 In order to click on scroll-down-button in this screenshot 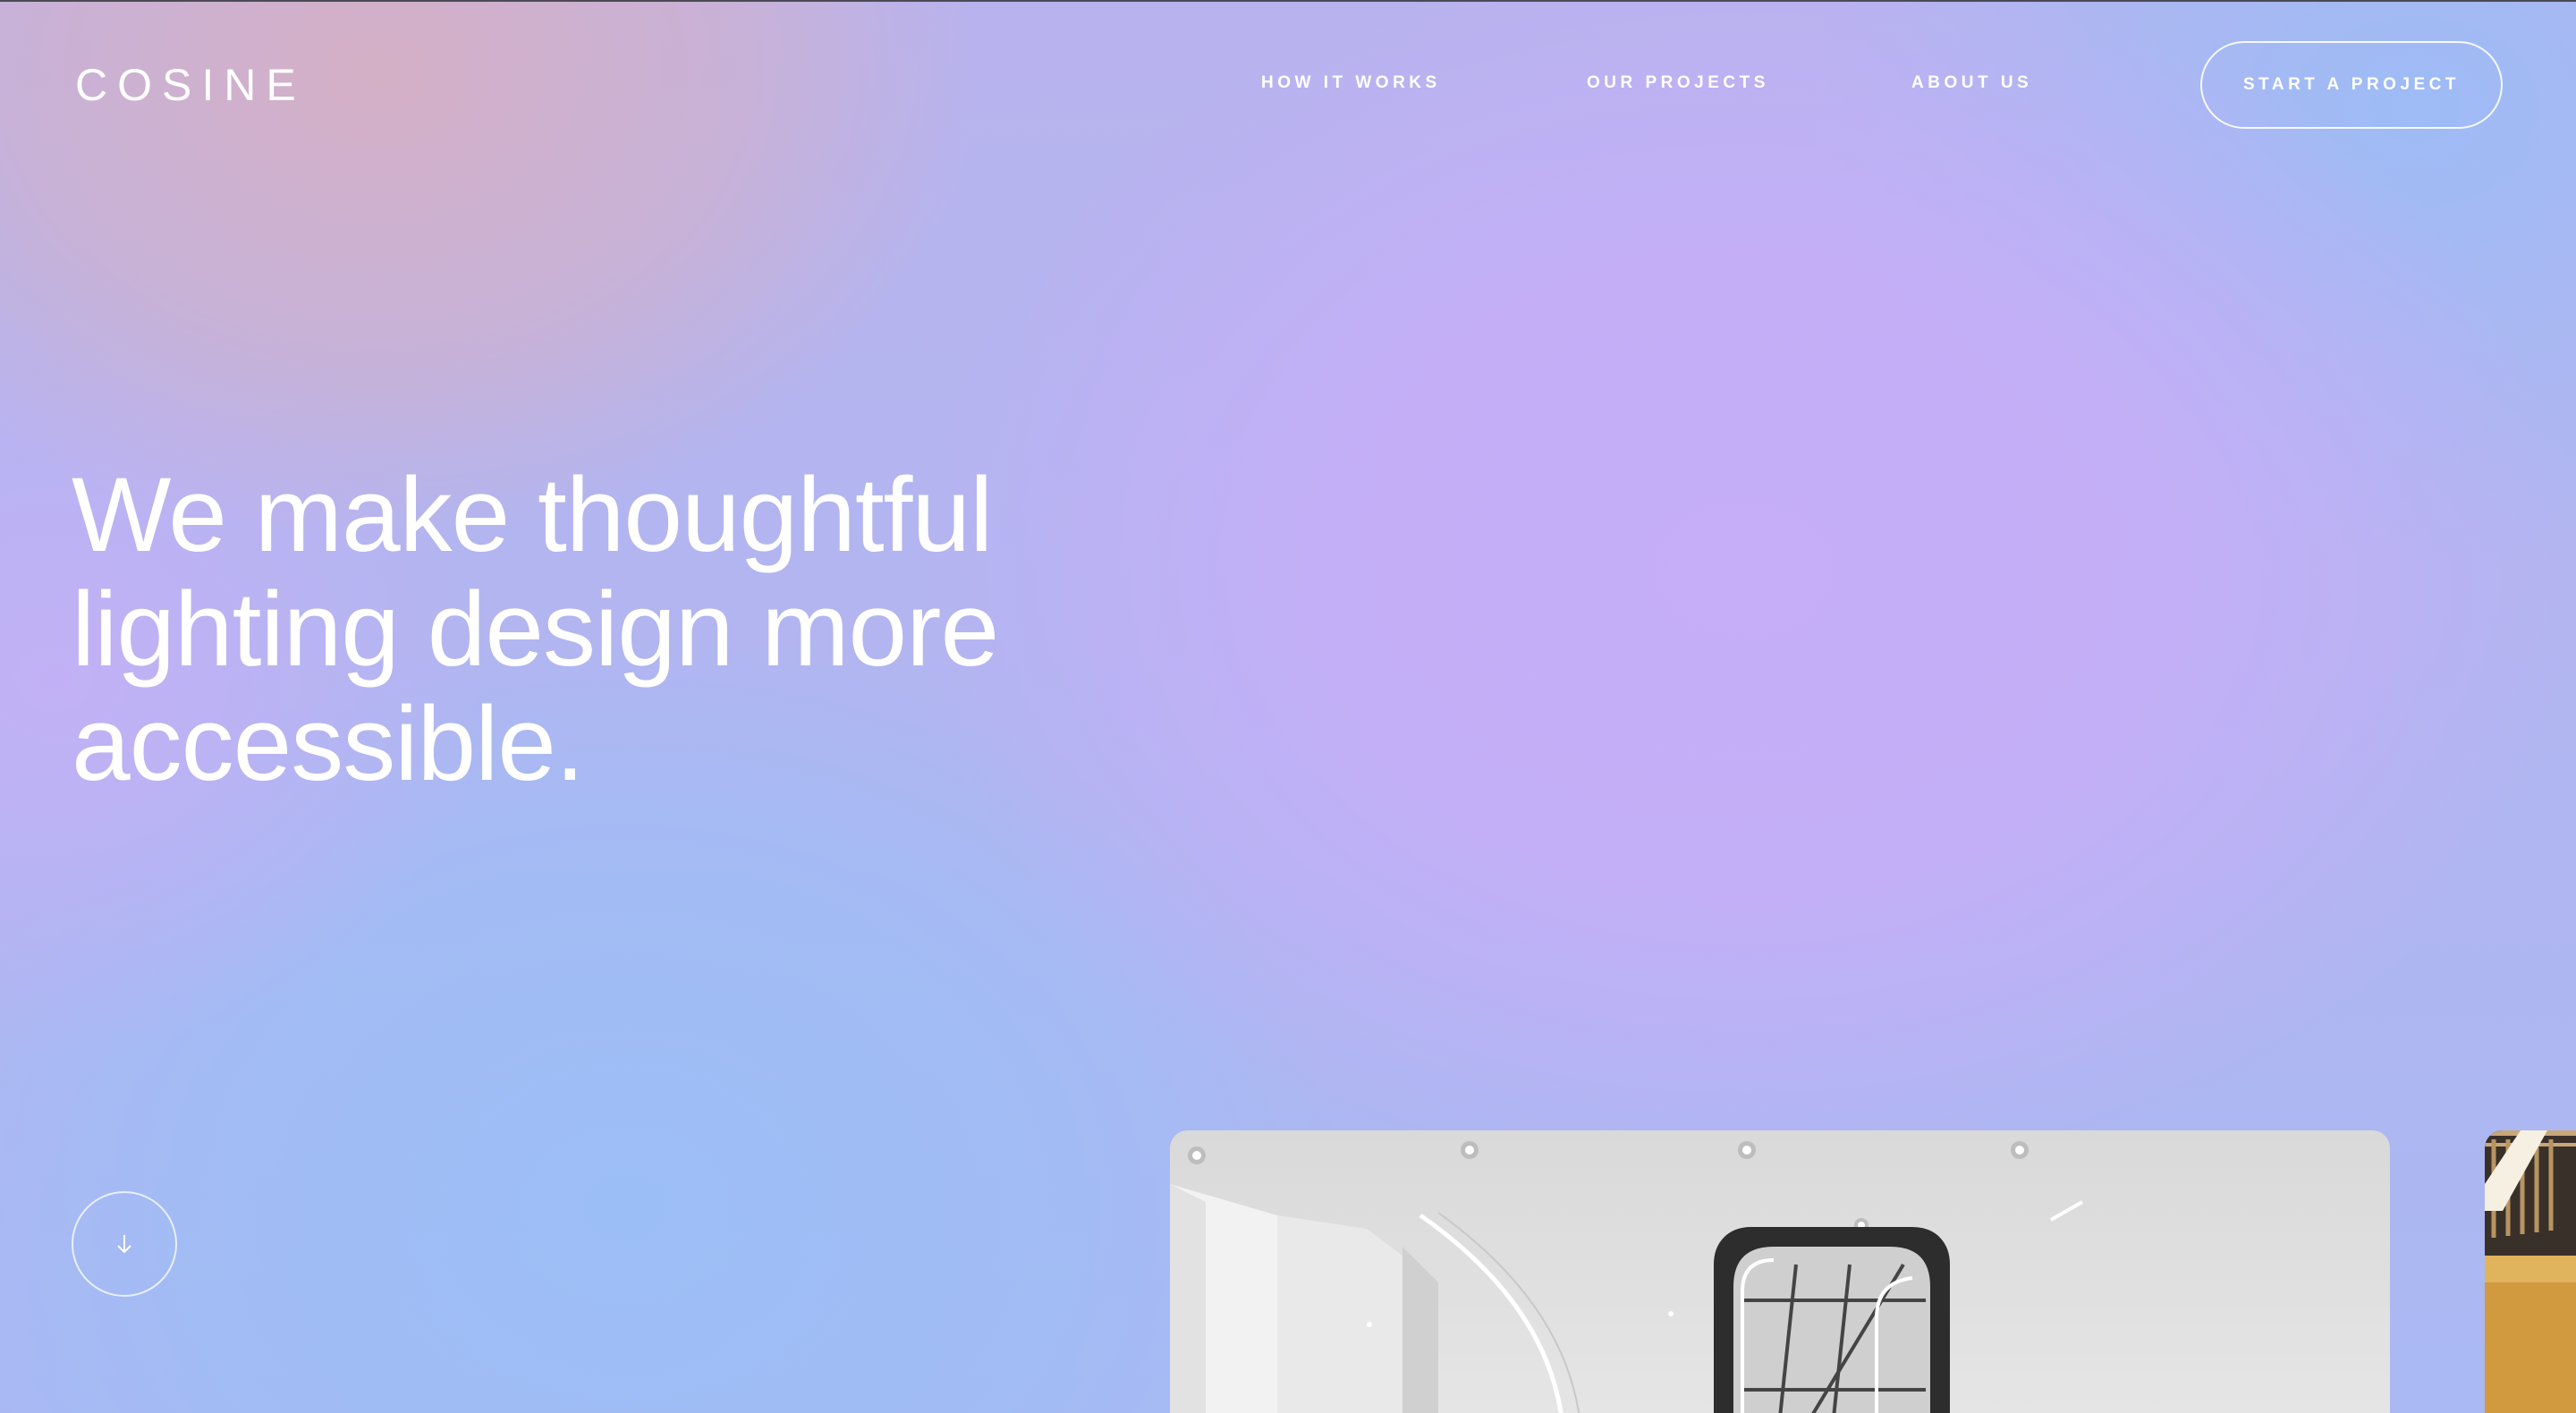, I will do `click(124, 1244)`.